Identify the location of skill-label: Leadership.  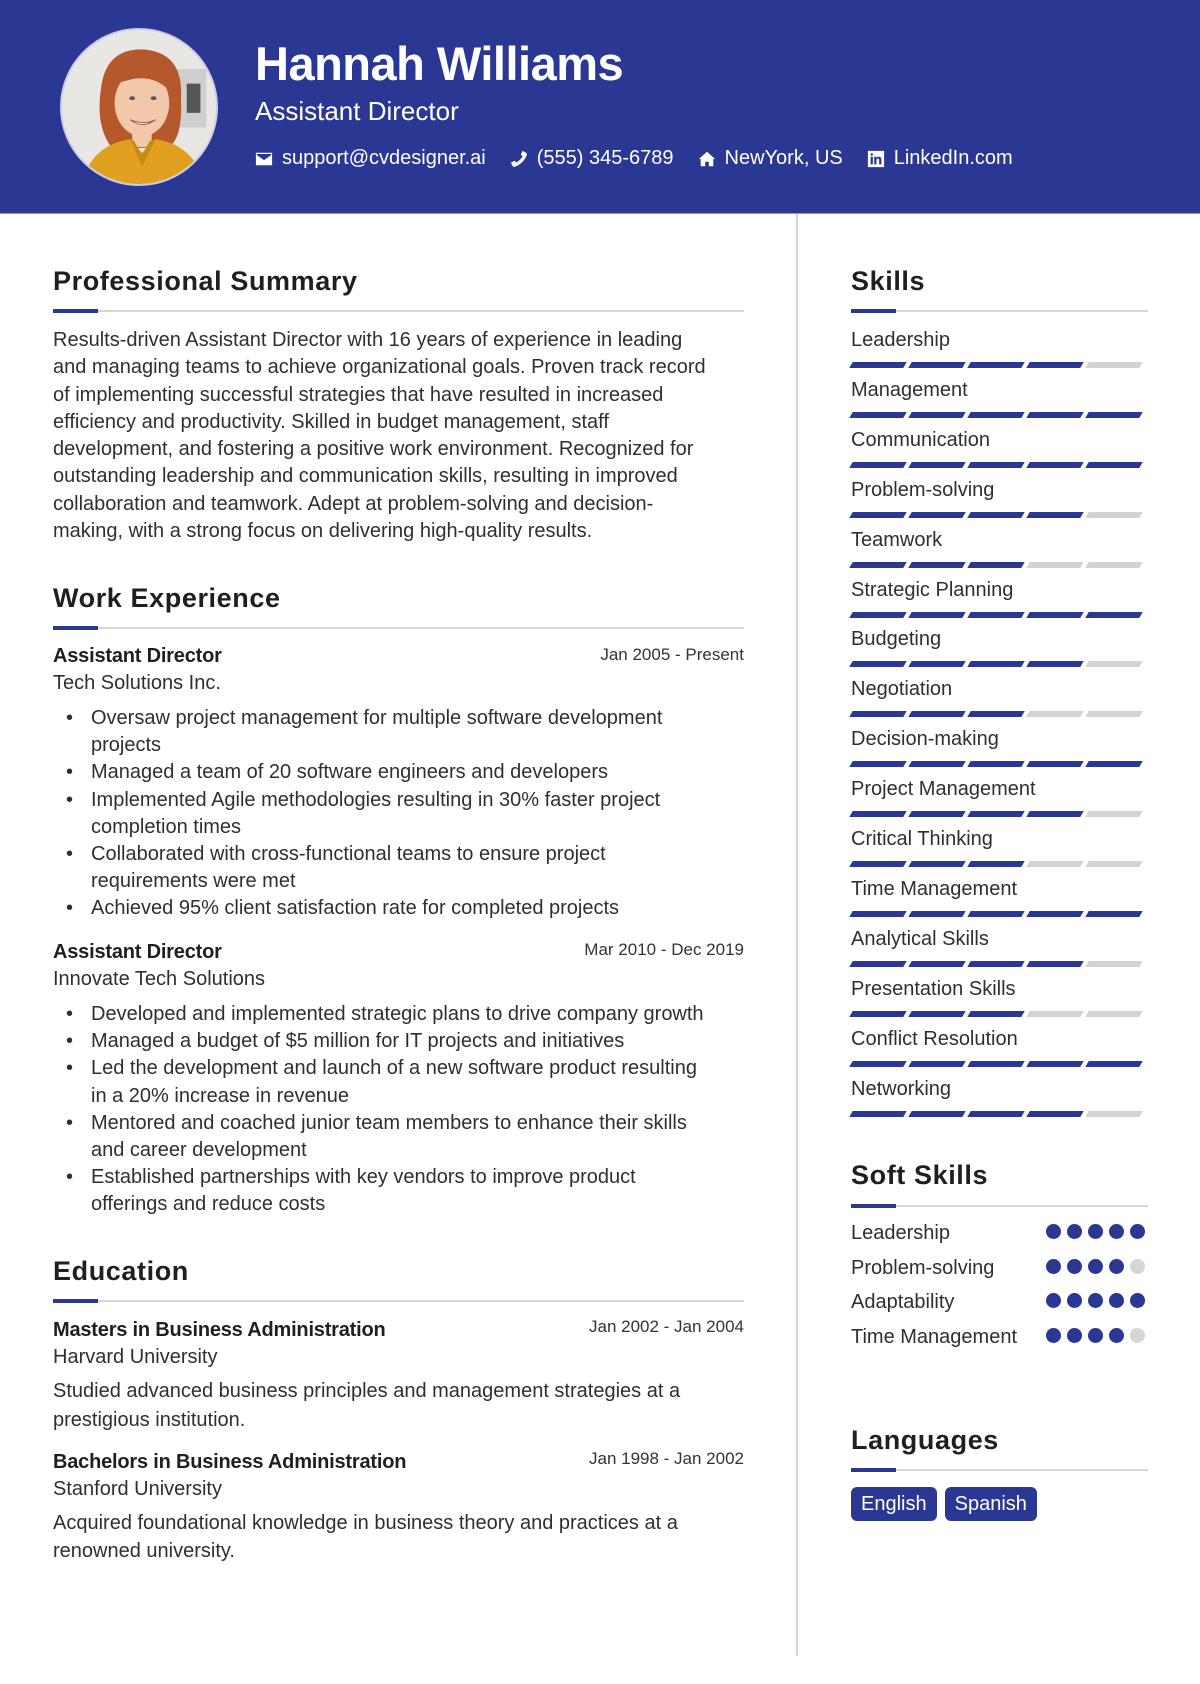
(900, 340).